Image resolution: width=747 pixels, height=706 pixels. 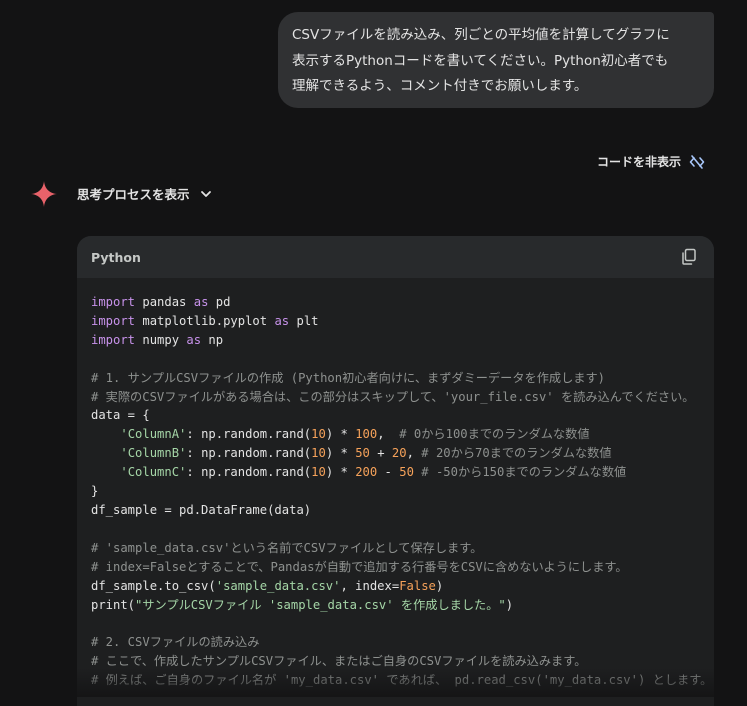 I want to click on code-token: df_sample = pd.DataFrame(data), so click(x=201, y=509).